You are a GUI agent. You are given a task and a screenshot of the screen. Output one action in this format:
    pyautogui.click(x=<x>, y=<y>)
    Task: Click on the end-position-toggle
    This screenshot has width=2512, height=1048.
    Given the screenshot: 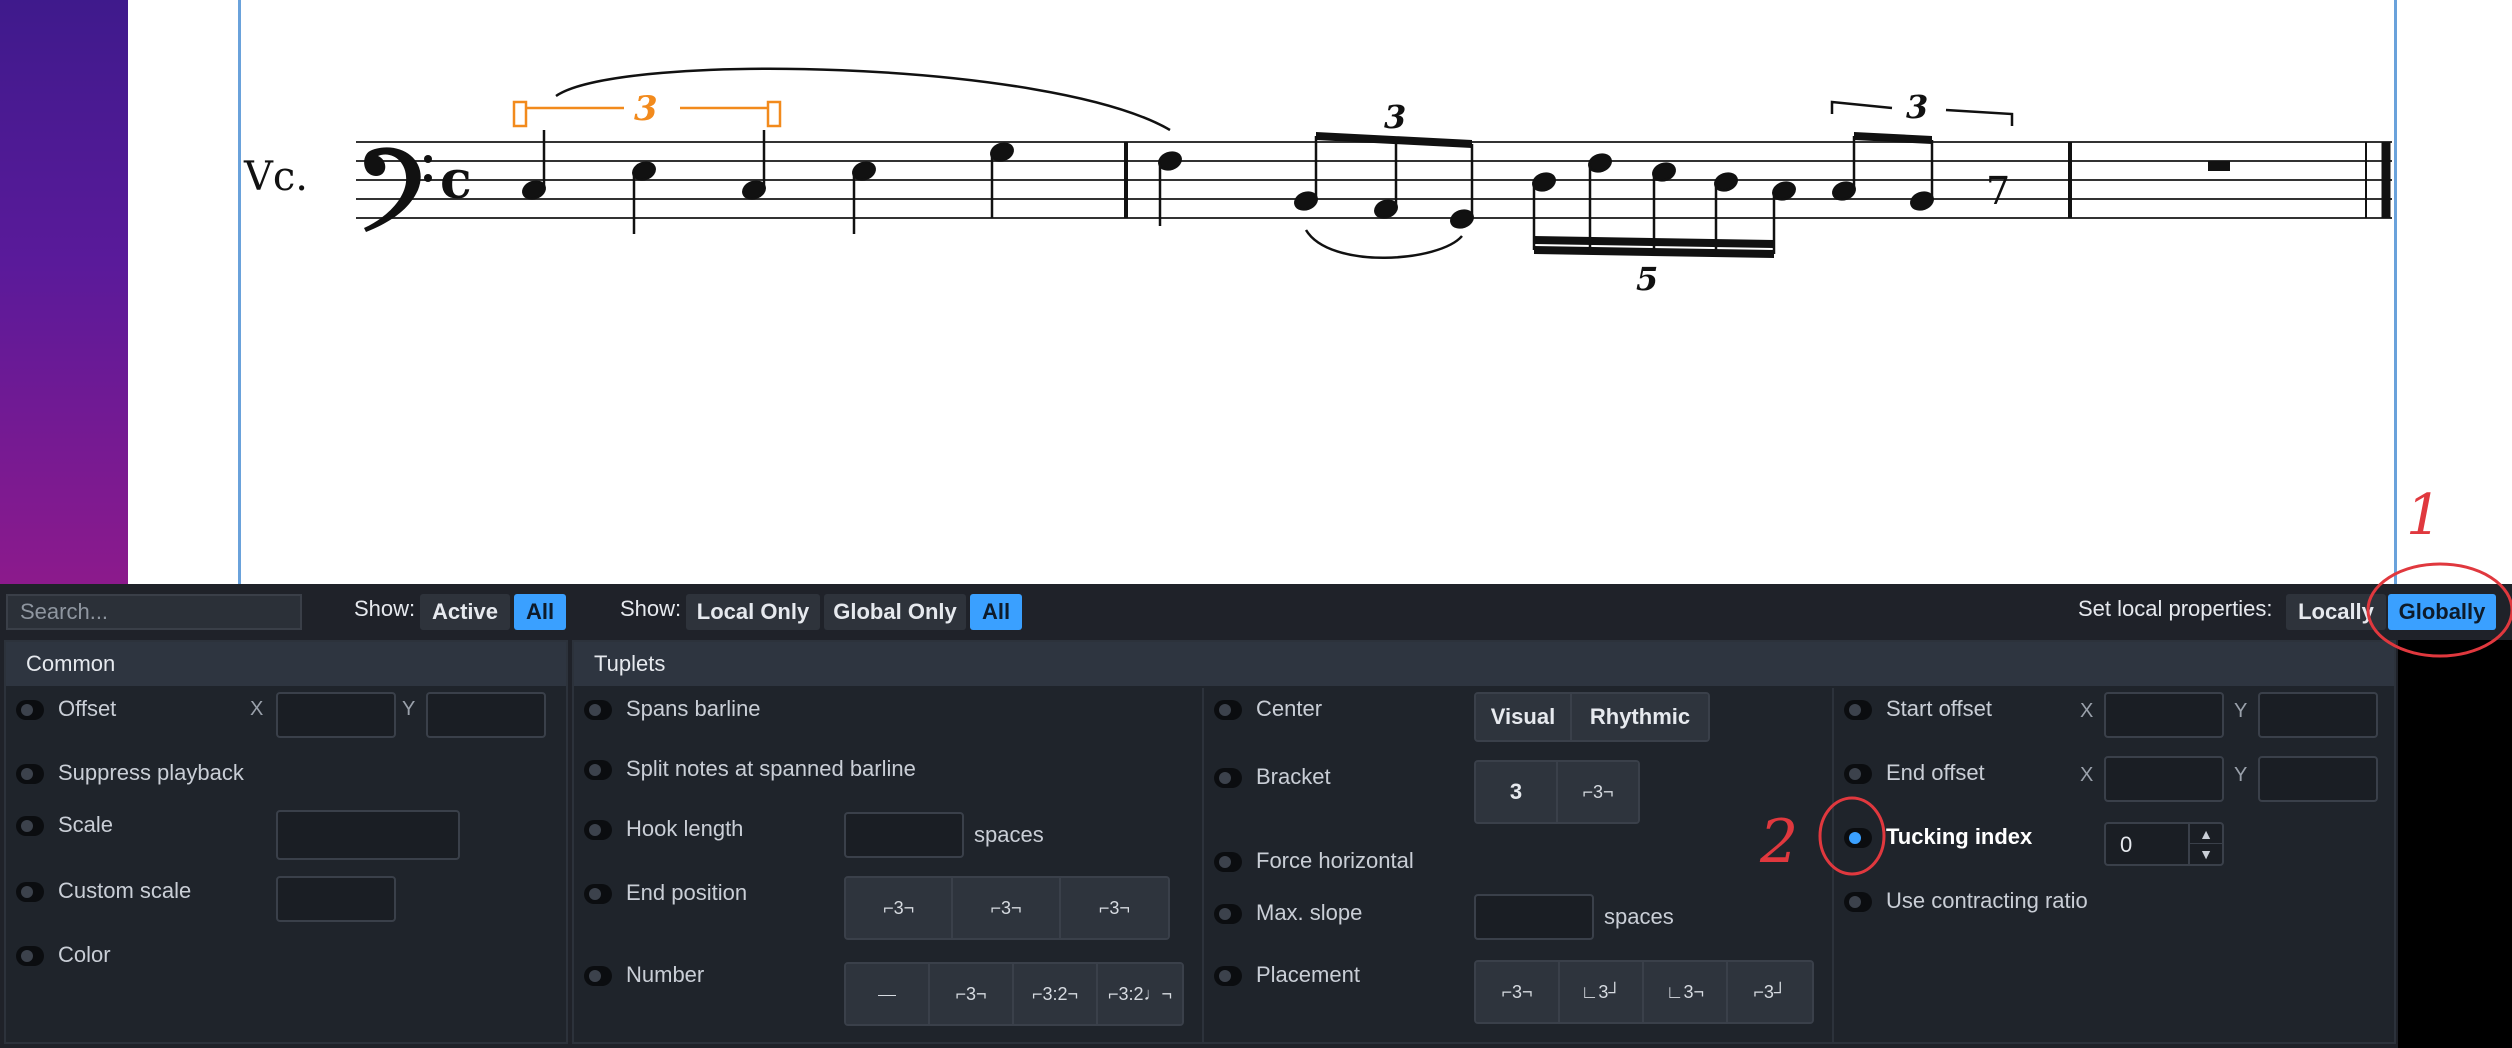 What is the action you would take?
    pyautogui.click(x=598, y=894)
    